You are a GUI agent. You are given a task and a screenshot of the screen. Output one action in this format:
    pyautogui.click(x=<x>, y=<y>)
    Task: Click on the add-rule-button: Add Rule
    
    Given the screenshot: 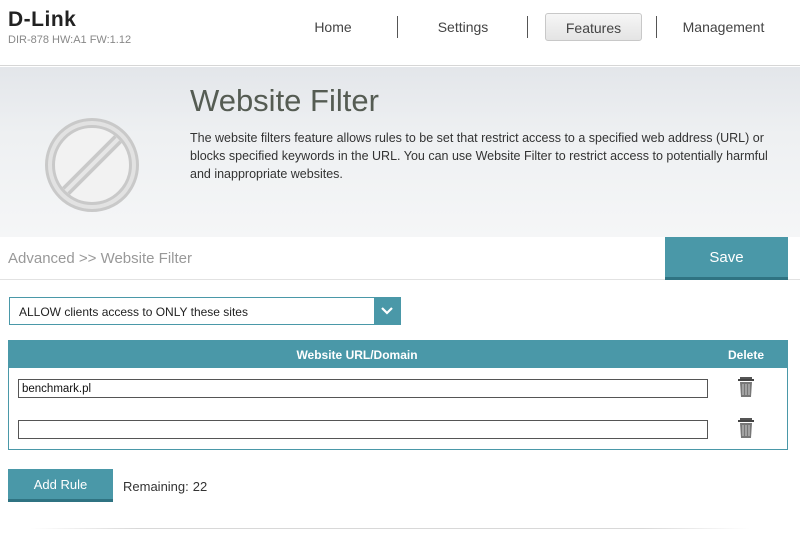 What is the action you would take?
    pyautogui.click(x=60, y=485)
    